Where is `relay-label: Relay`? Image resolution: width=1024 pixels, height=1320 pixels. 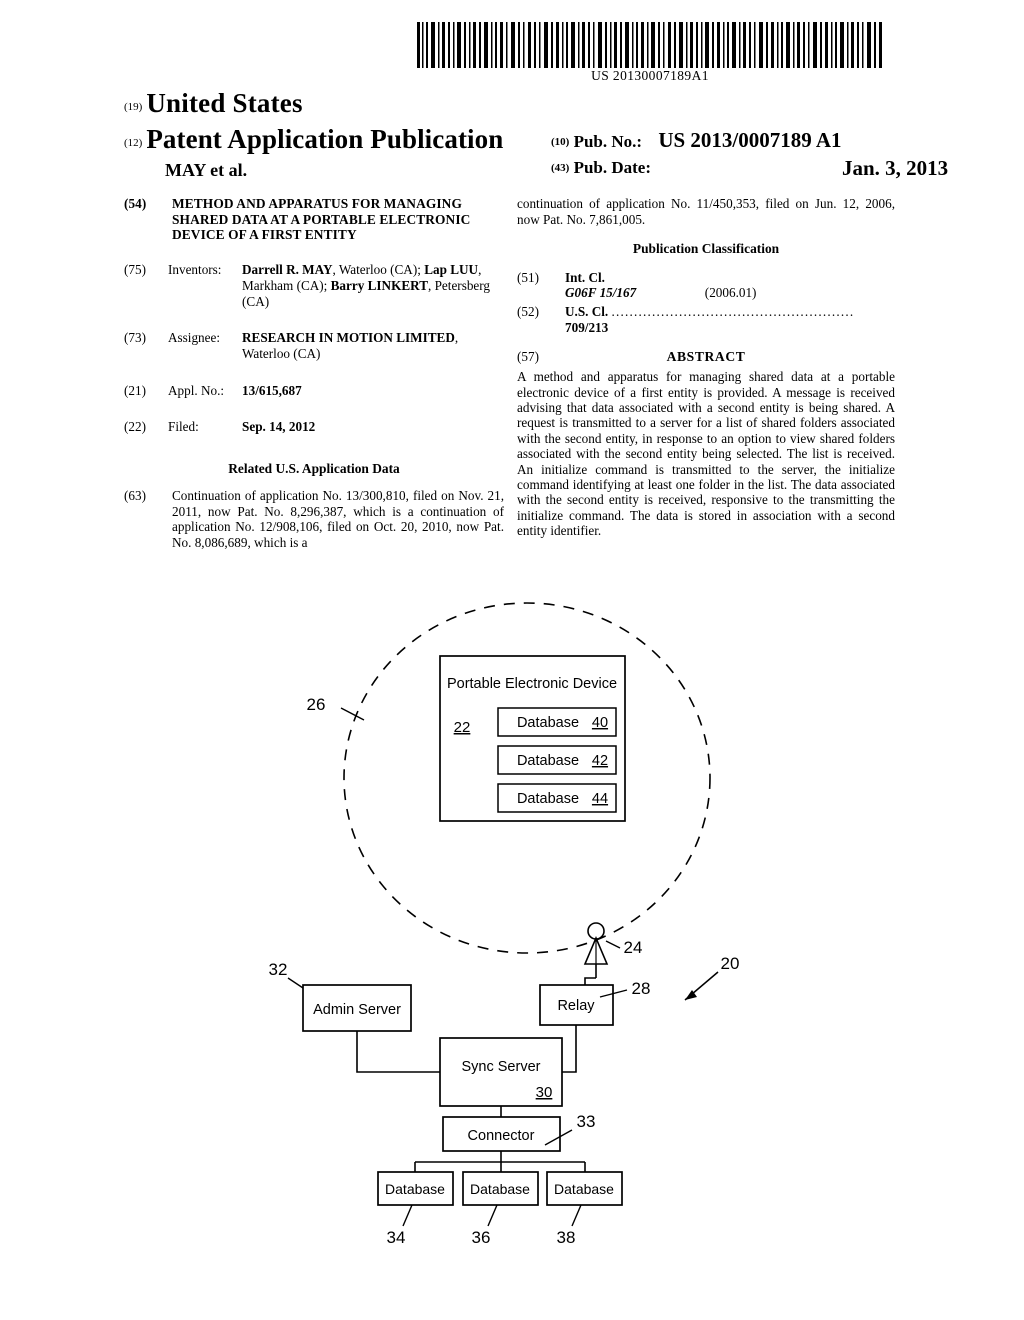
relay-label: Relay is located at coordinates (576, 1006).